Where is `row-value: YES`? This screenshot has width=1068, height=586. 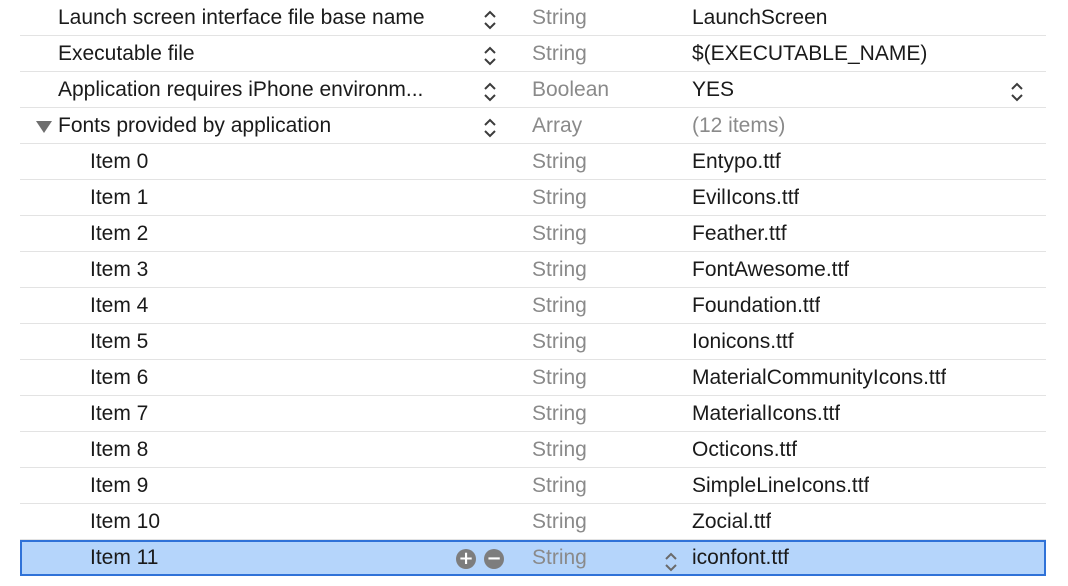
row-value: YES is located at coordinates (713, 90).